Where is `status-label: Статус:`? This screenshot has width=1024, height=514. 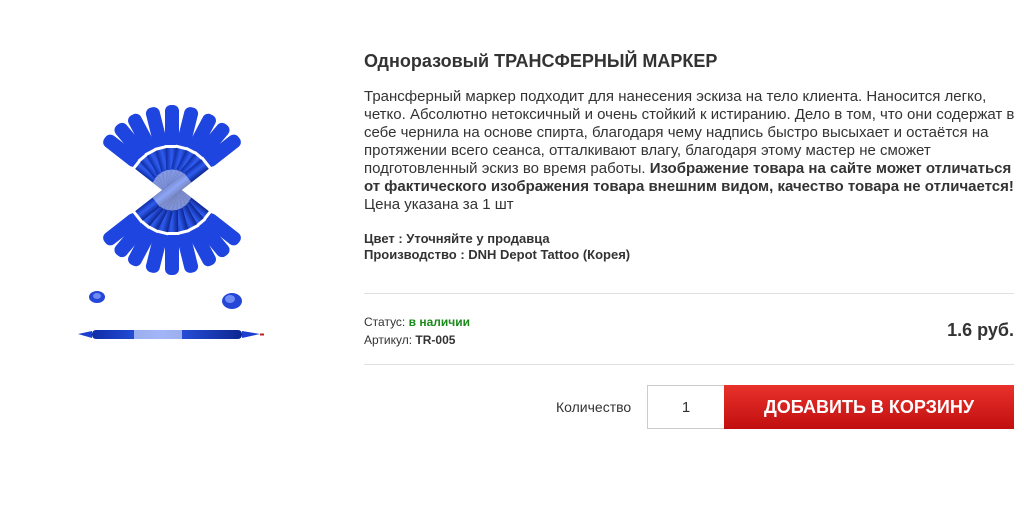
status-label: Статус: is located at coordinates (385, 322).